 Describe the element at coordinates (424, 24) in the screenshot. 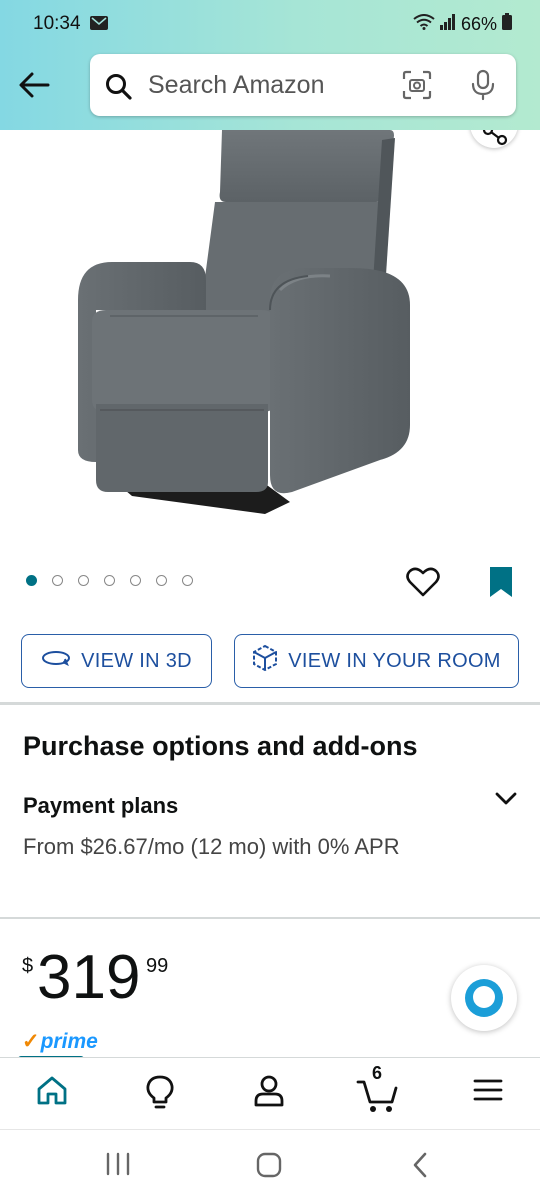

I see `wifi-icon` at that location.